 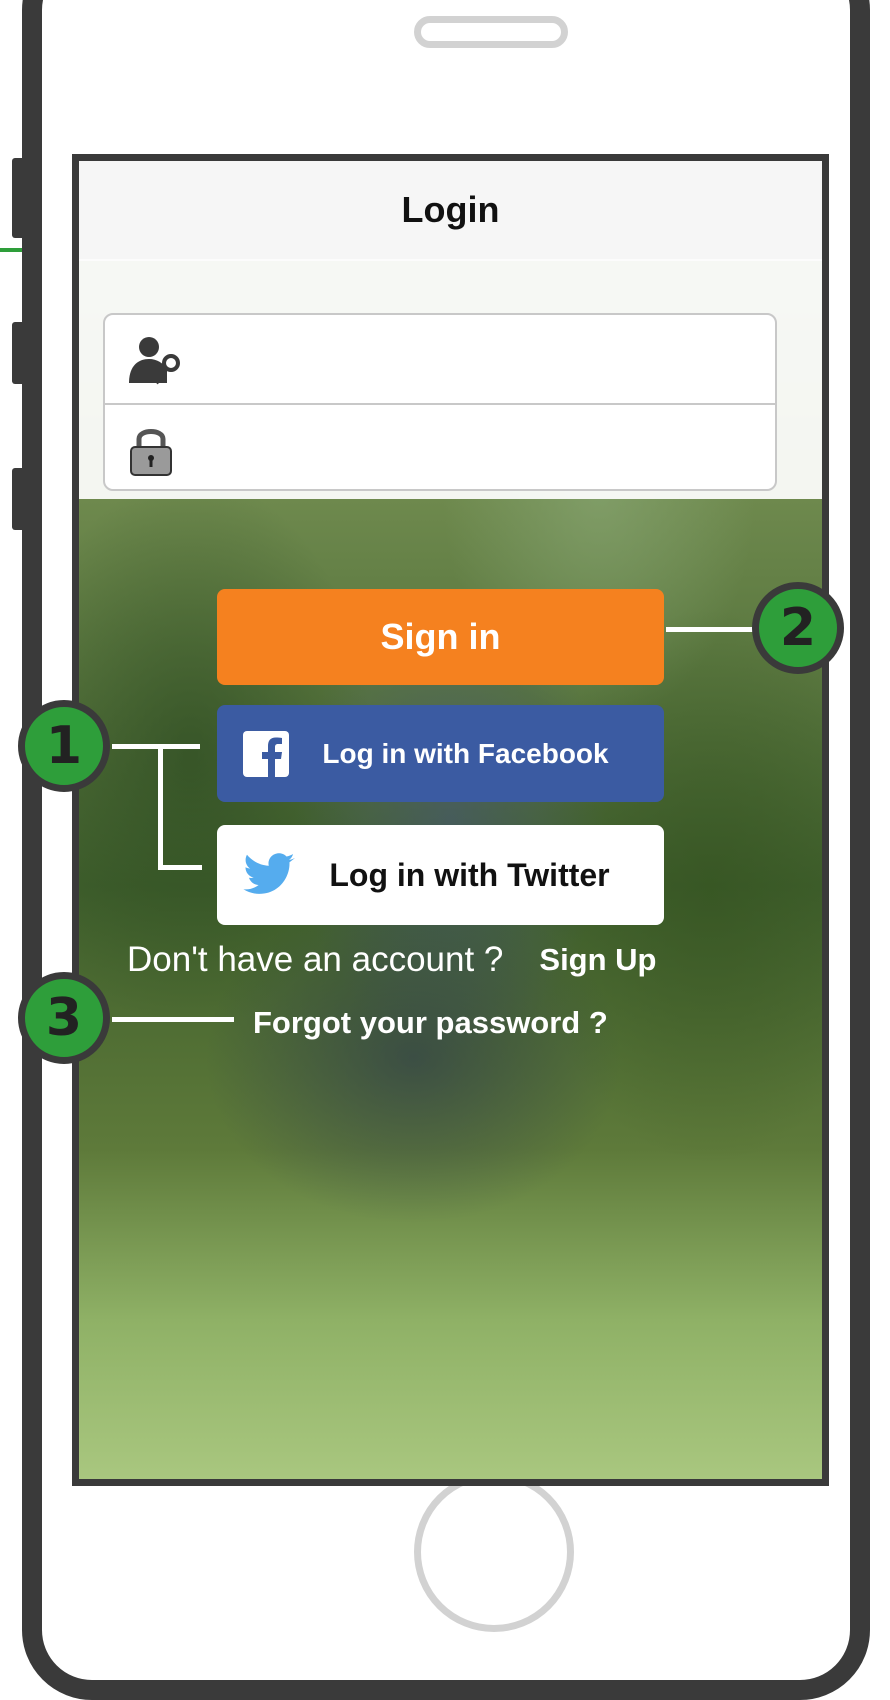 What do you see at coordinates (154, 361) in the screenshot?
I see `user-key-icon` at bounding box center [154, 361].